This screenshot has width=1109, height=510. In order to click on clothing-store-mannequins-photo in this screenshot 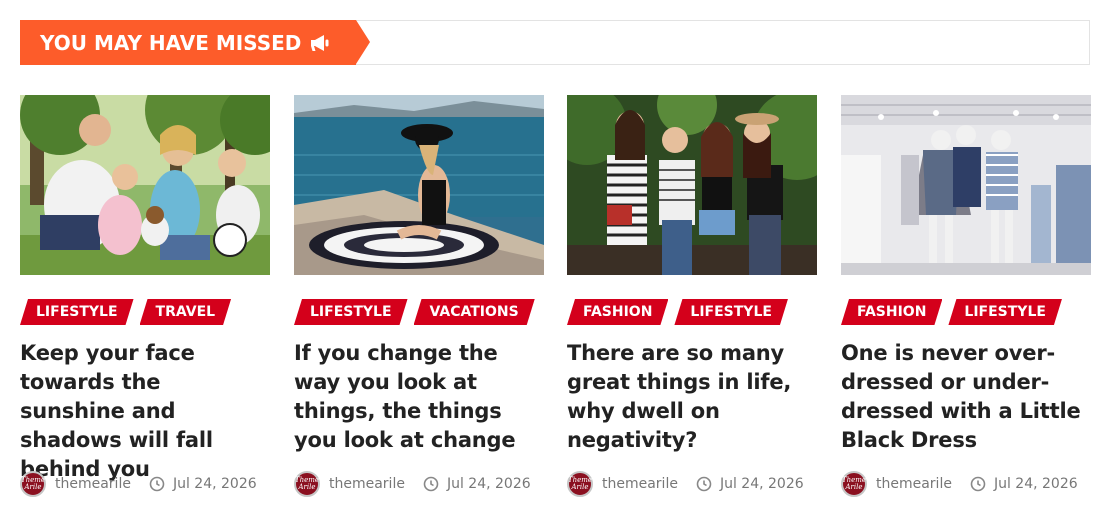, I will do `click(966, 185)`.